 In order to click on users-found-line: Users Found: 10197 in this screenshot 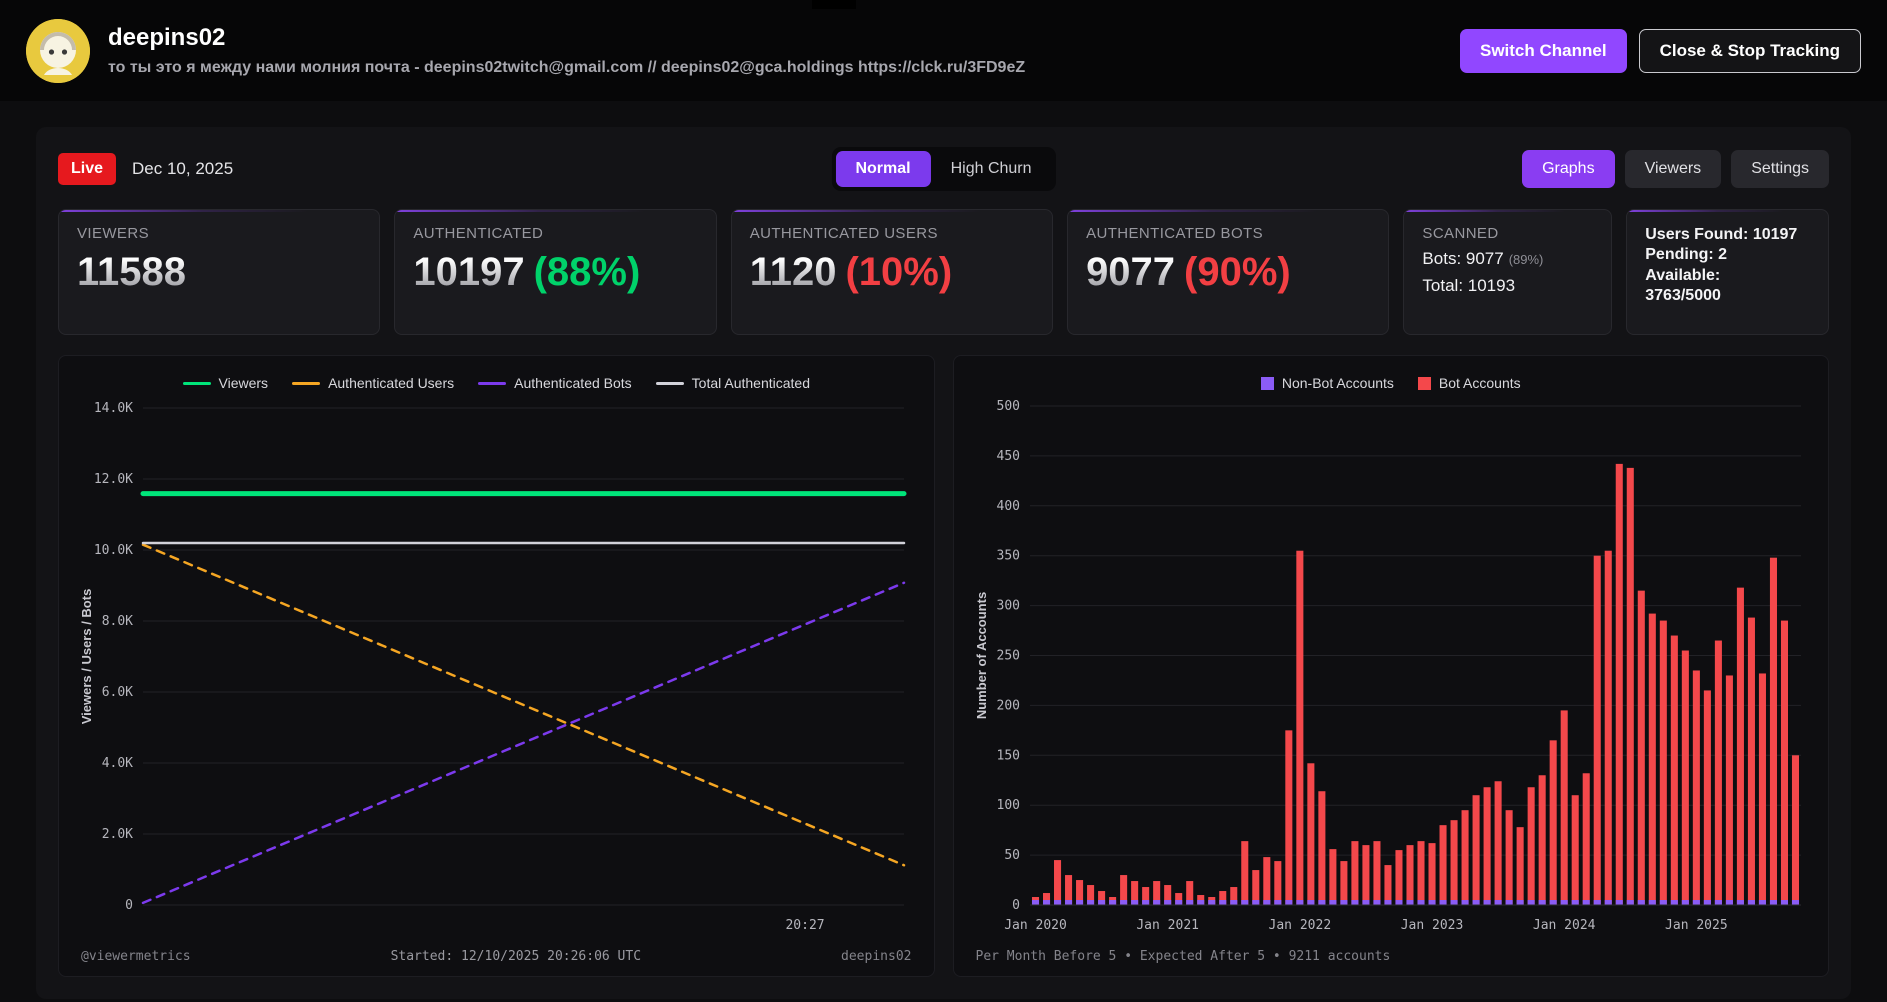, I will do `click(1721, 234)`.